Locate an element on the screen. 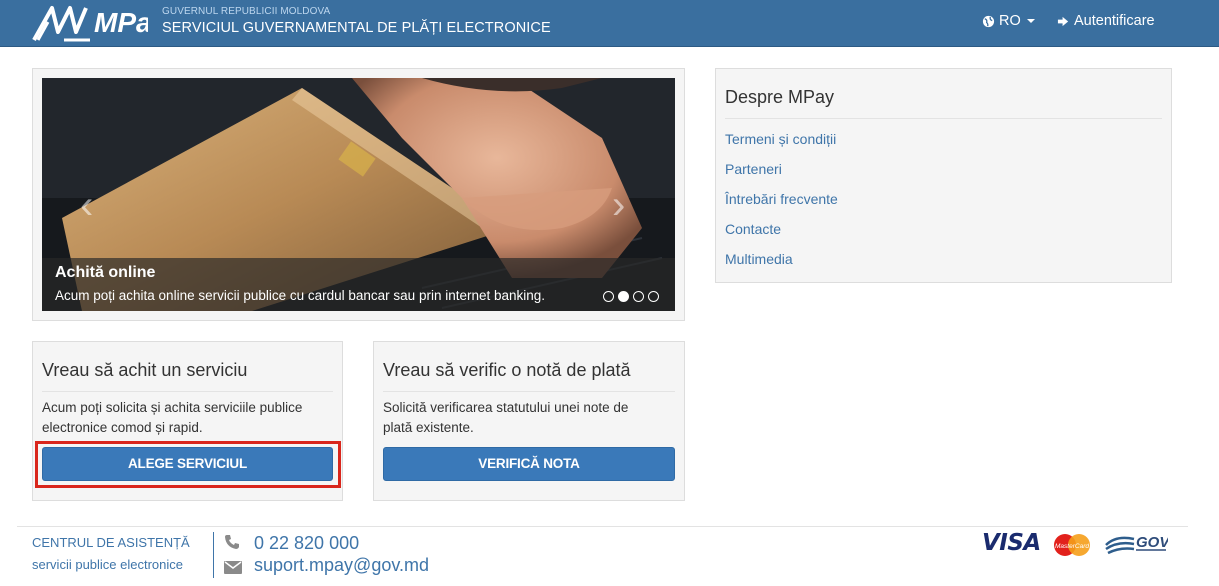  chevron-left-icon: ‹ is located at coordinates (87, 205).